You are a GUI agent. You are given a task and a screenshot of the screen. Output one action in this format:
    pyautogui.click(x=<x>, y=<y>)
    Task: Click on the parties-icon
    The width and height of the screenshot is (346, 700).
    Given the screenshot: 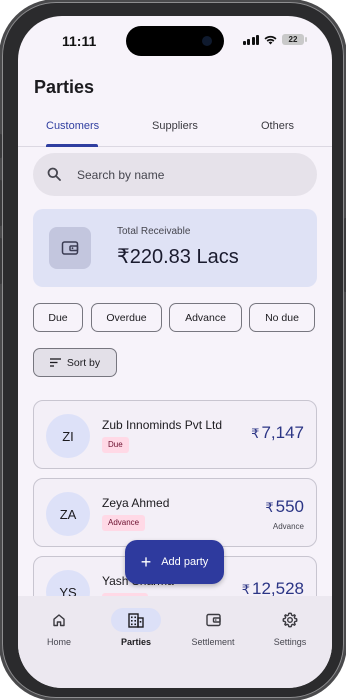 What is the action you would take?
    pyautogui.click(x=136, y=620)
    